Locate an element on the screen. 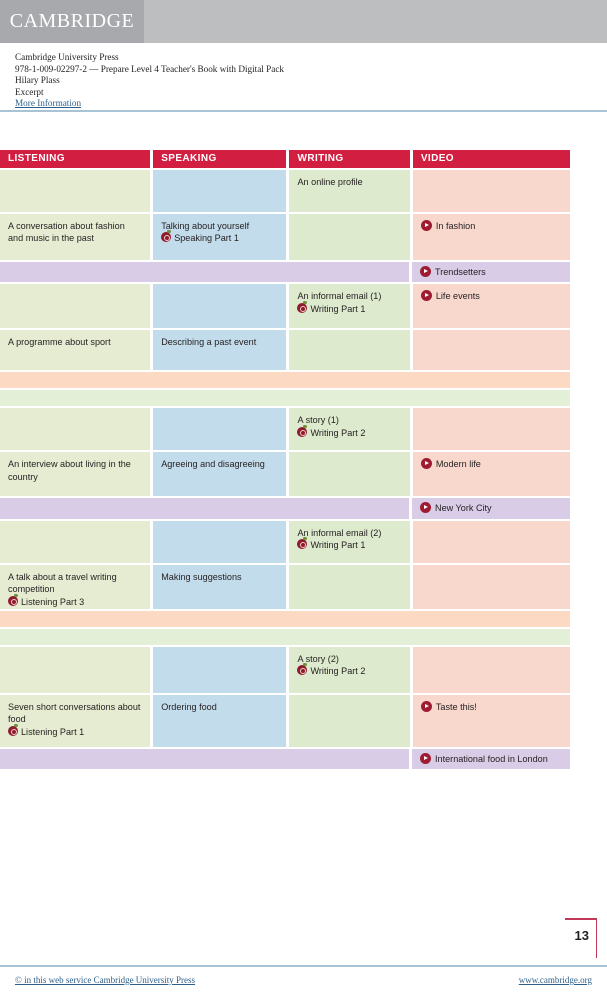  writing-cell: An informal email (2) Writing Part 1 is located at coordinates (349, 541).